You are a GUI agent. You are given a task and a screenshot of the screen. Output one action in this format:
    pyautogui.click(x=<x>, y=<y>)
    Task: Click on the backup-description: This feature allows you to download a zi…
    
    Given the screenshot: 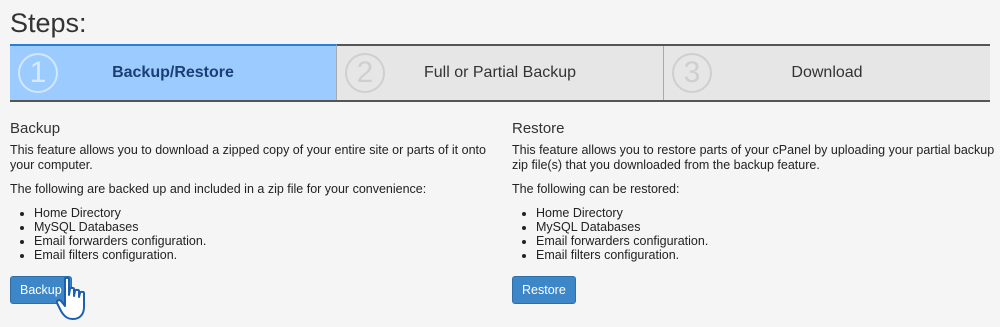 What is the action you would take?
    pyautogui.click(x=248, y=157)
    